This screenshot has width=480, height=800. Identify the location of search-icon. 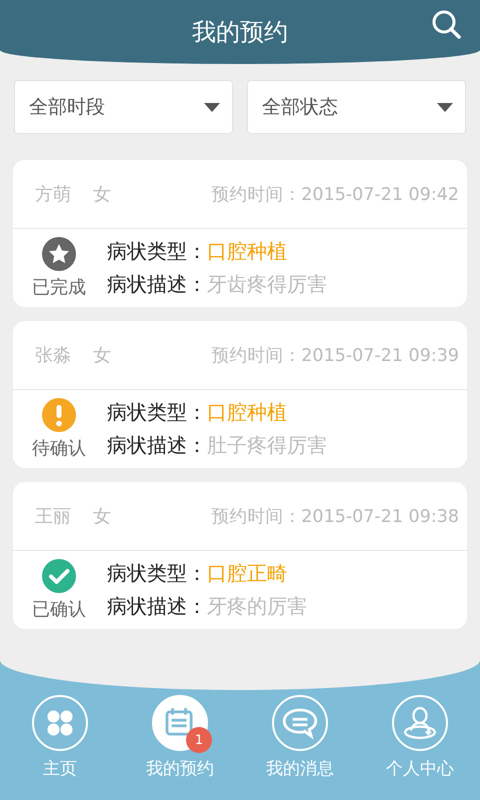
(446, 24).